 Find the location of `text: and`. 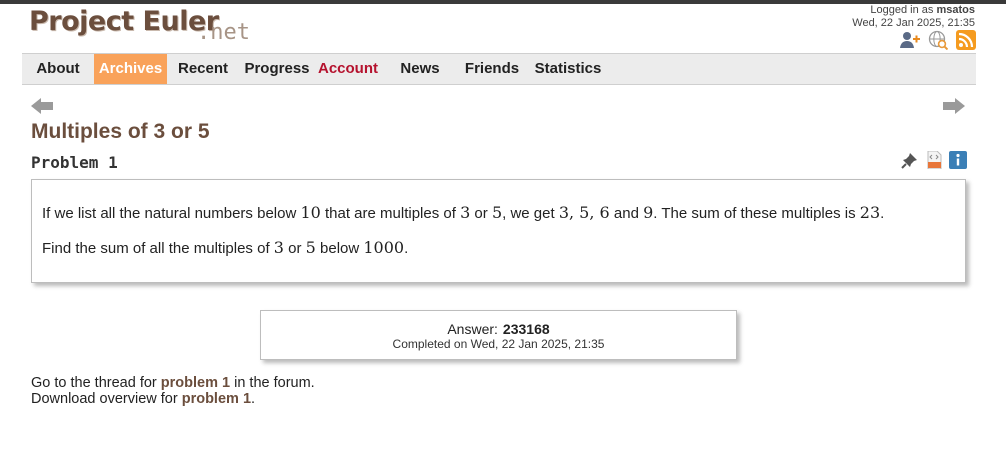

text: and is located at coordinates (626, 213).